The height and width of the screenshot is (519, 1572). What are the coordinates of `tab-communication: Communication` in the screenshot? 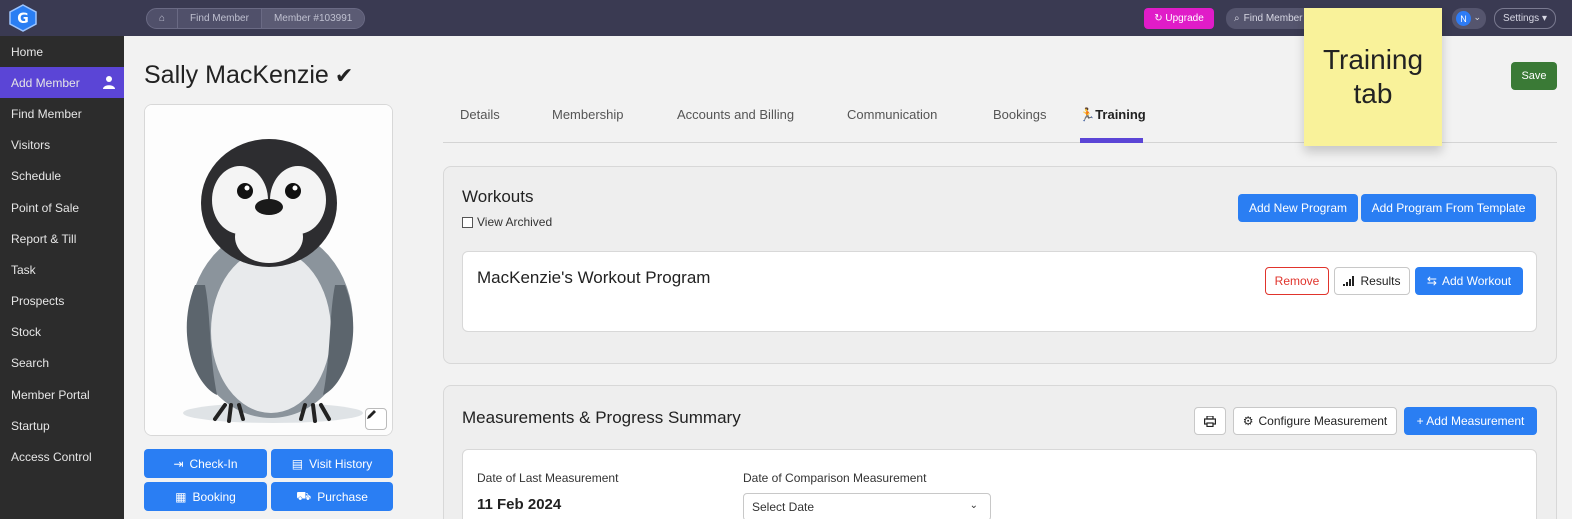 It's located at (892, 114).